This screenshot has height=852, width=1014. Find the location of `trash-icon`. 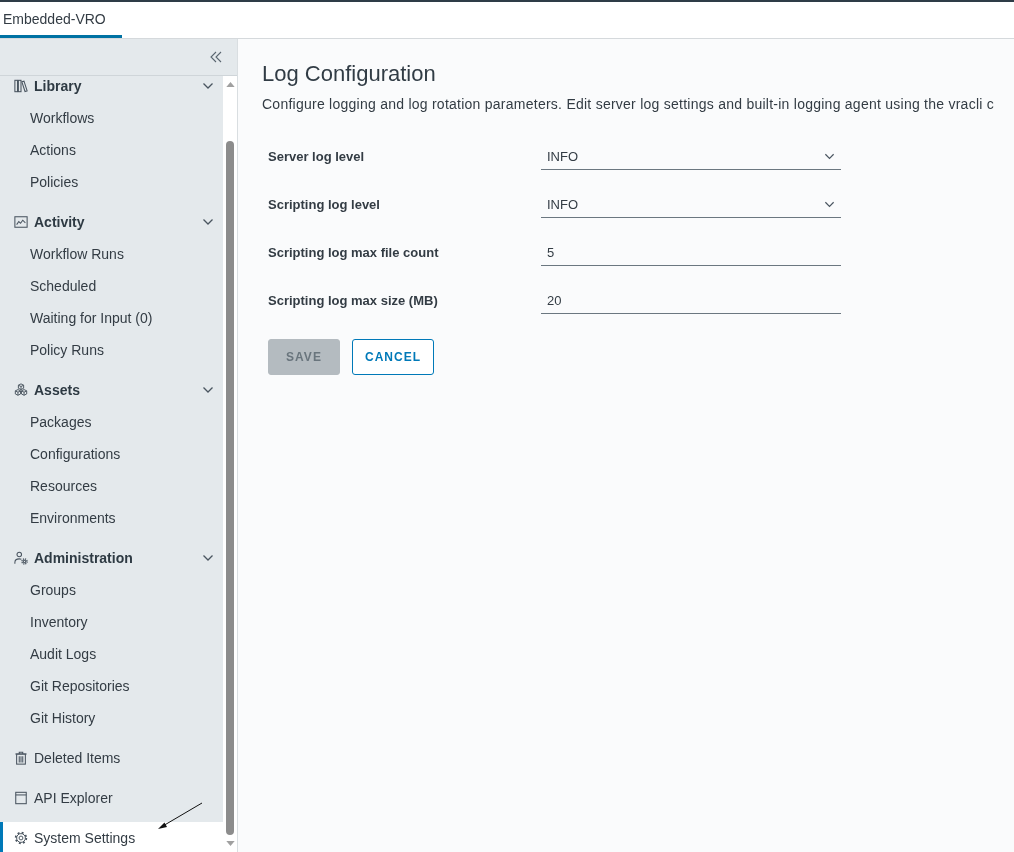

trash-icon is located at coordinates (21, 758).